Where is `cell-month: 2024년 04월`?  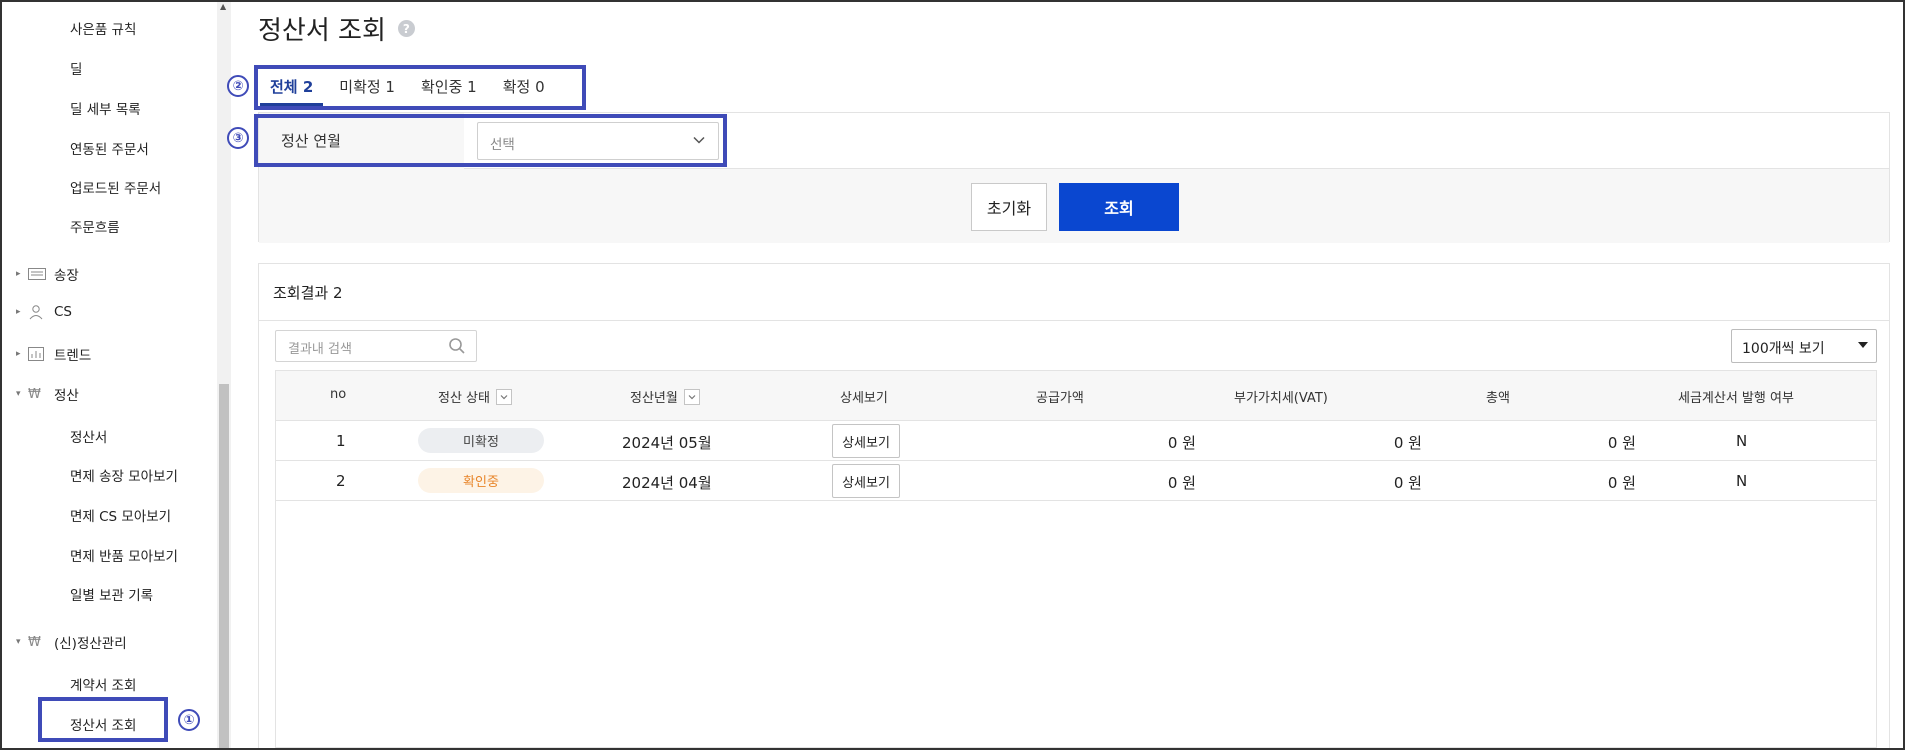
cell-month: 2024년 04월 is located at coordinates (667, 483).